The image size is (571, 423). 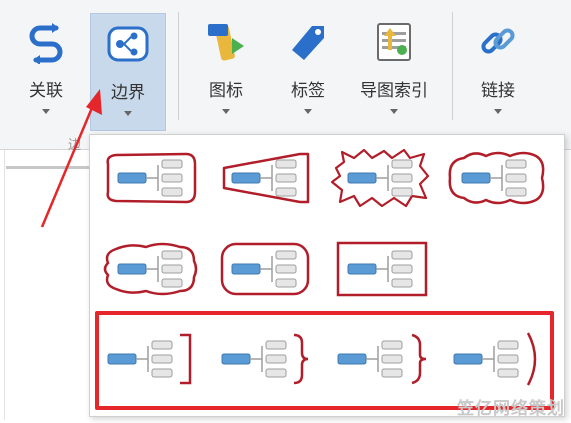 I want to click on canvas-edge, so click(x=4, y=285).